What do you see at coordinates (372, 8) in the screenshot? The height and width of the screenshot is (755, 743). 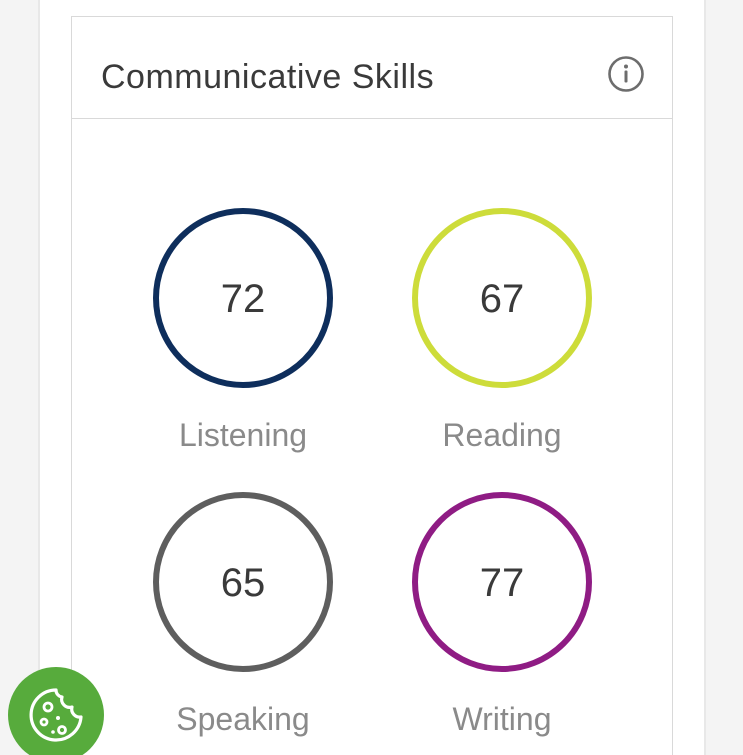 I see `outer-container` at bounding box center [372, 8].